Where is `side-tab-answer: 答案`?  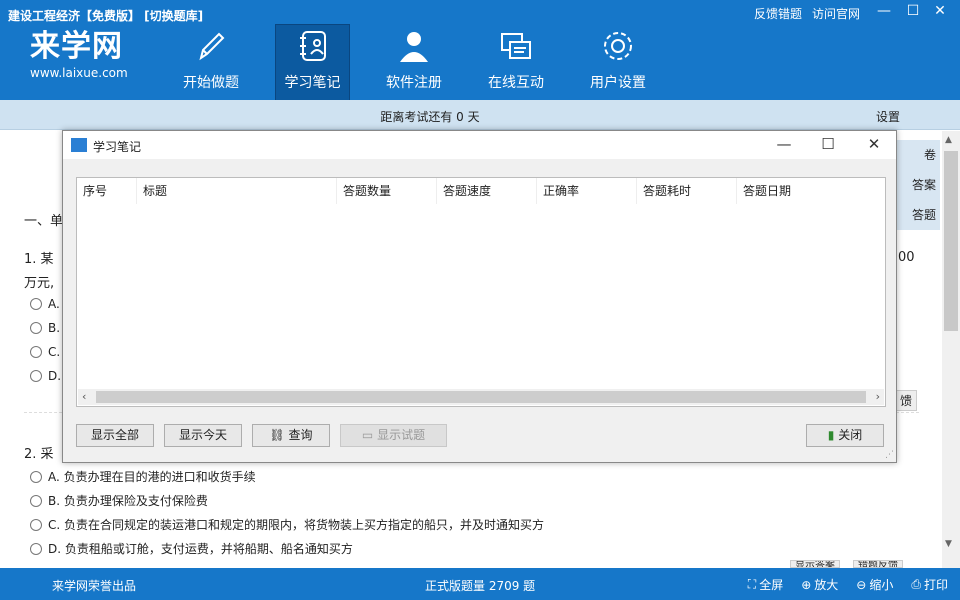 side-tab-answer: 答案 is located at coordinates (917, 185).